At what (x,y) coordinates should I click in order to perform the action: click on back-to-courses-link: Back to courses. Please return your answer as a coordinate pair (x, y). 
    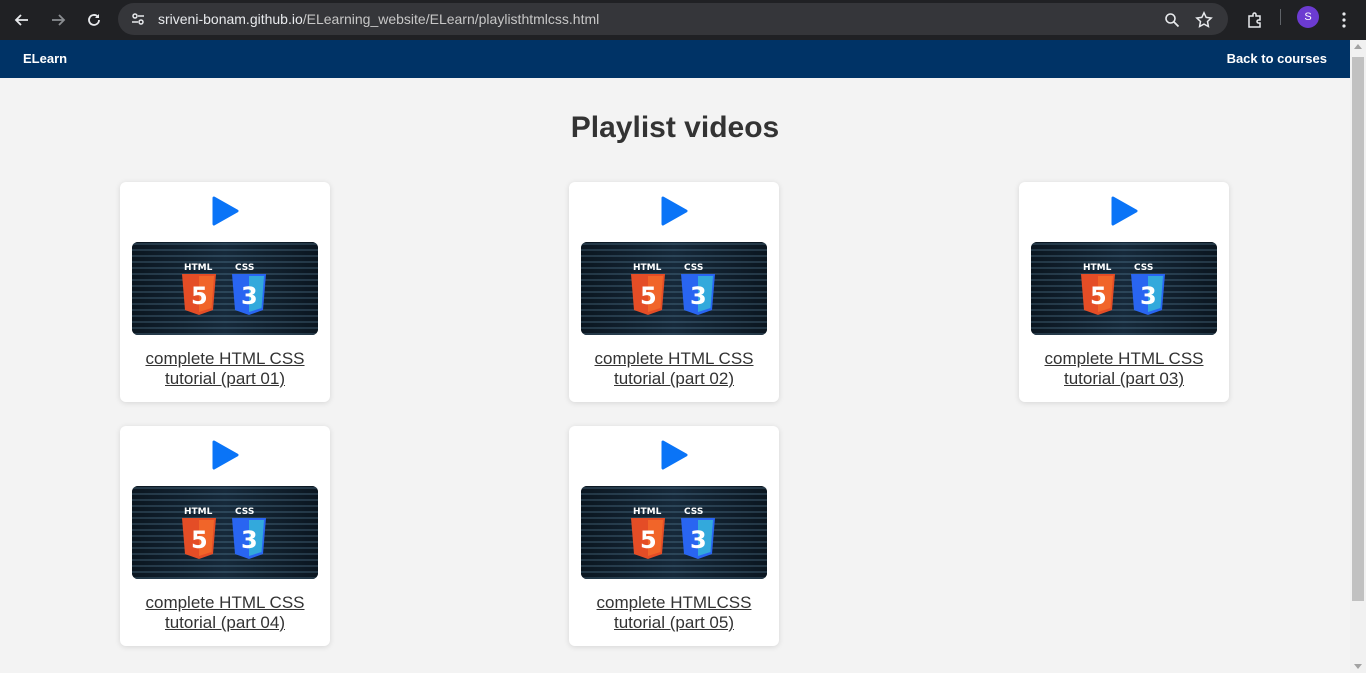
    Looking at the image, I should click on (1277, 58).